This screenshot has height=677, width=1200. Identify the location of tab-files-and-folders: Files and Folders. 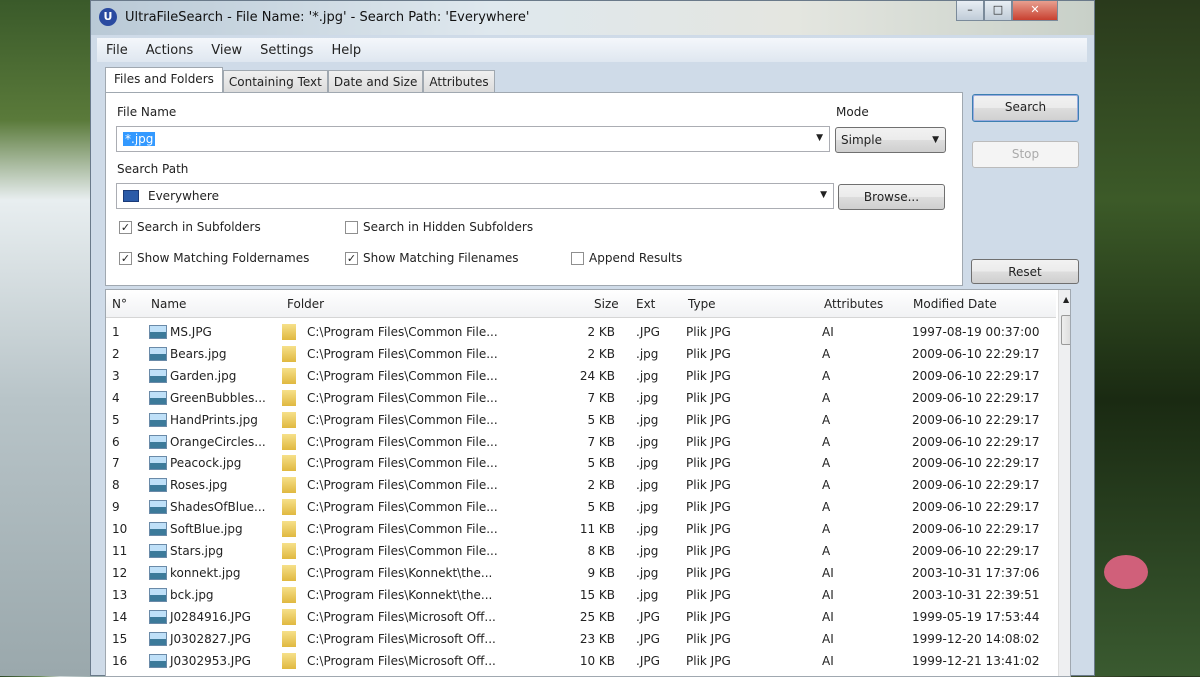
(164, 79).